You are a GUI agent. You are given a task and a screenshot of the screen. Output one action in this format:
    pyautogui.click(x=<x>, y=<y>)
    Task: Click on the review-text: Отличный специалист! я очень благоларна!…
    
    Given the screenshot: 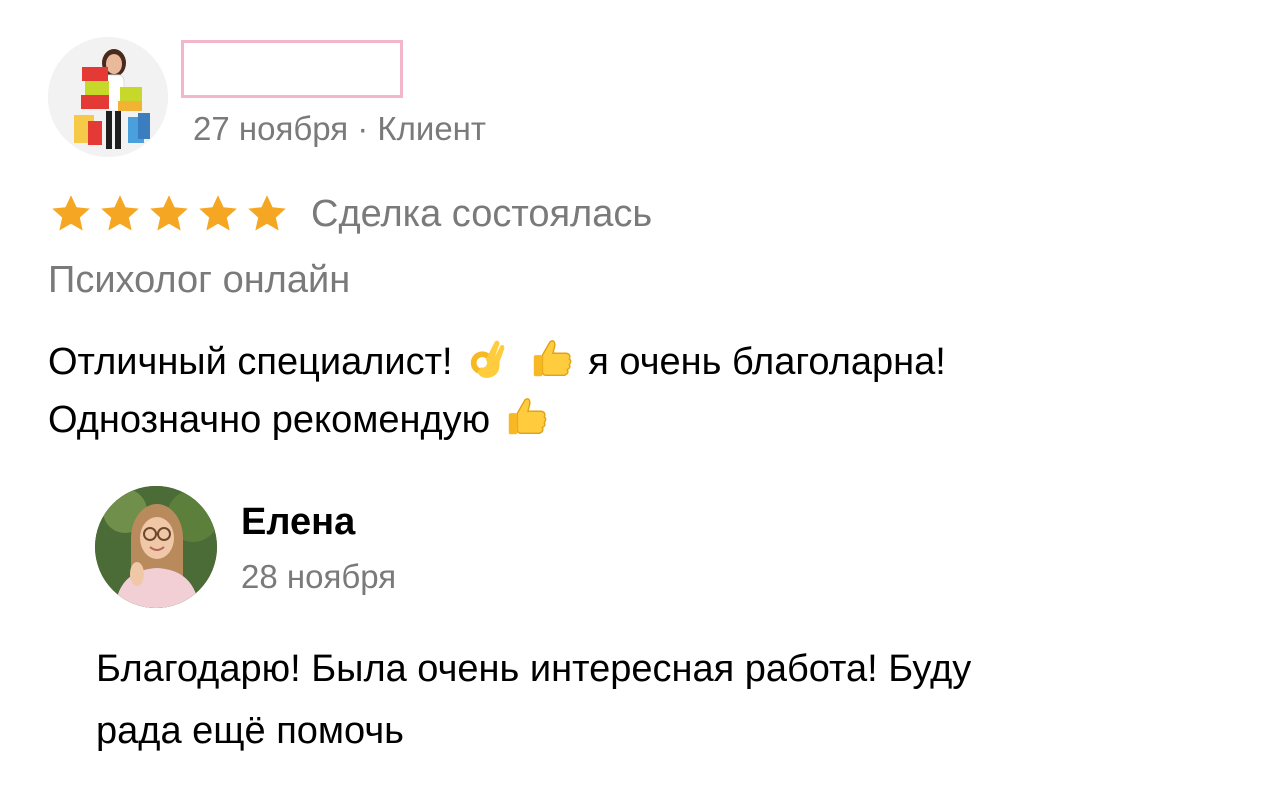 What is the action you would take?
    pyautogui.click(x=638, y=391)
    